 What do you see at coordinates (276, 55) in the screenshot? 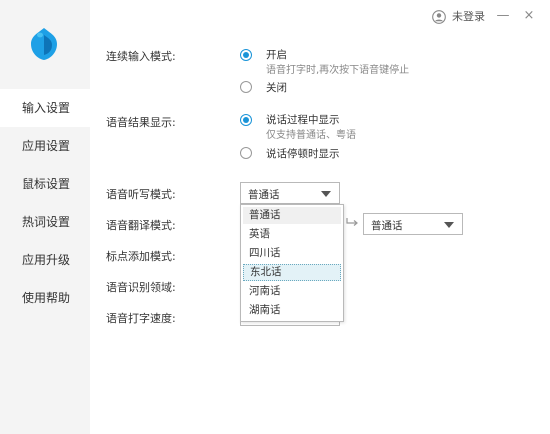
I see `continuous-input-on-label: 开启` at bounding box center [276, 55].